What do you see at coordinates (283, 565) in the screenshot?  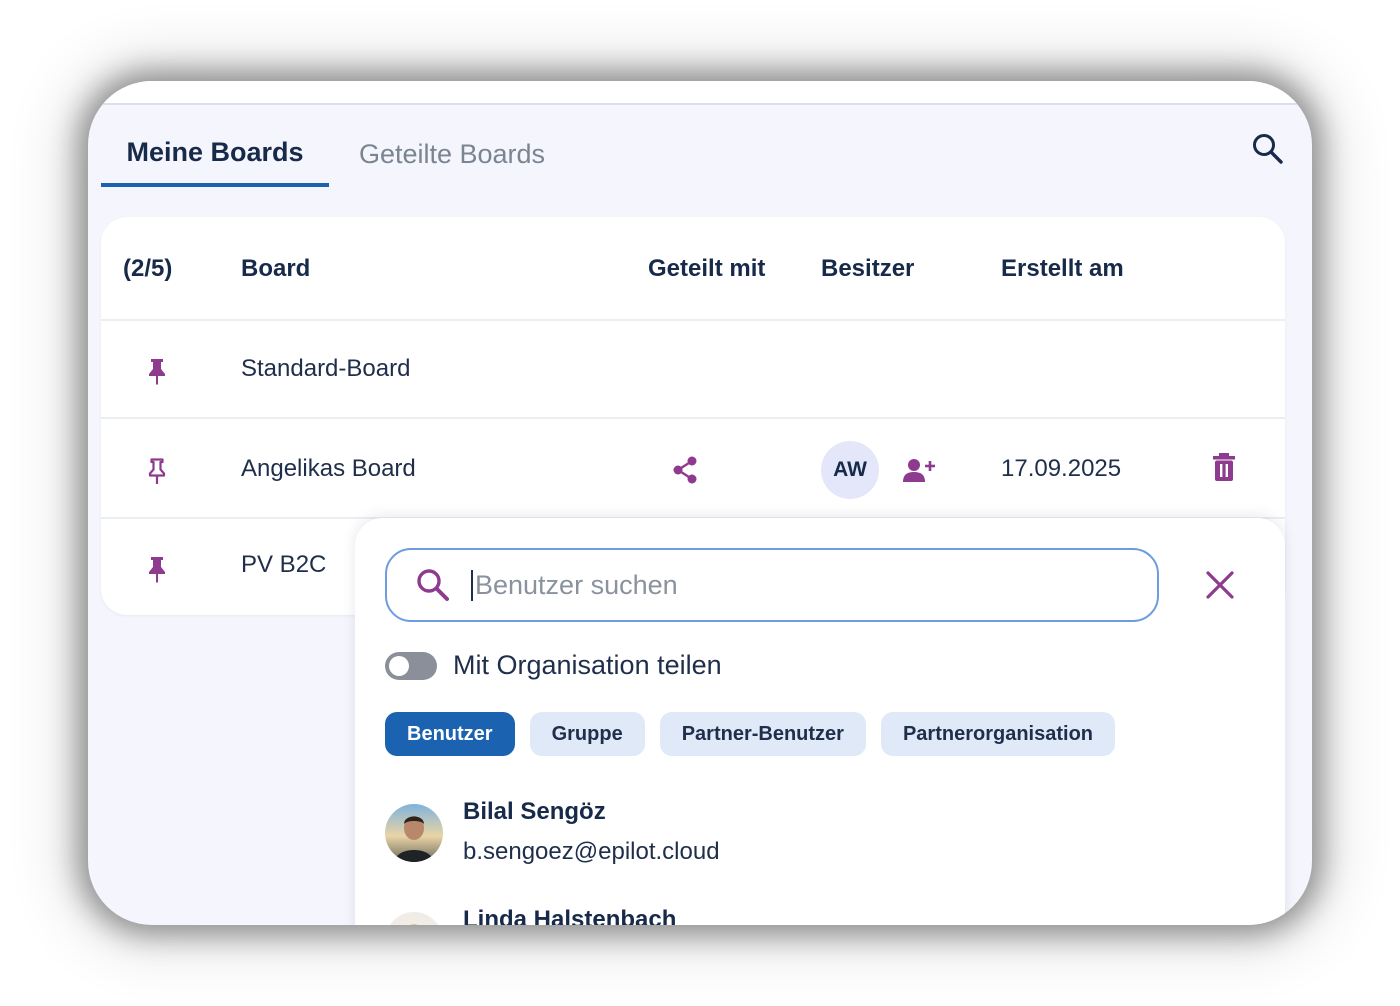 I see `board-name: PV B2C` at bounding box center [283, 565].